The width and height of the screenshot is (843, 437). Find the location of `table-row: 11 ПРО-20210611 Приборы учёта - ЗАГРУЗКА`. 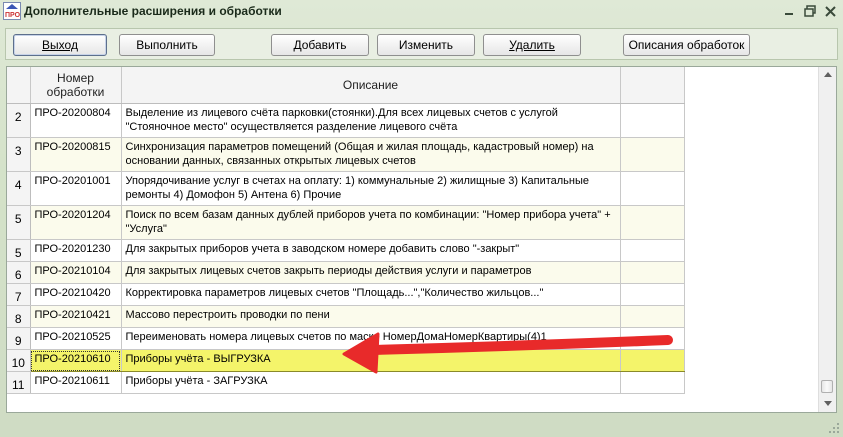

table-row: 11 ПРО-20210611 Приборы учёта - ЗАГРУЗКА is located at coordinates (346, 382).